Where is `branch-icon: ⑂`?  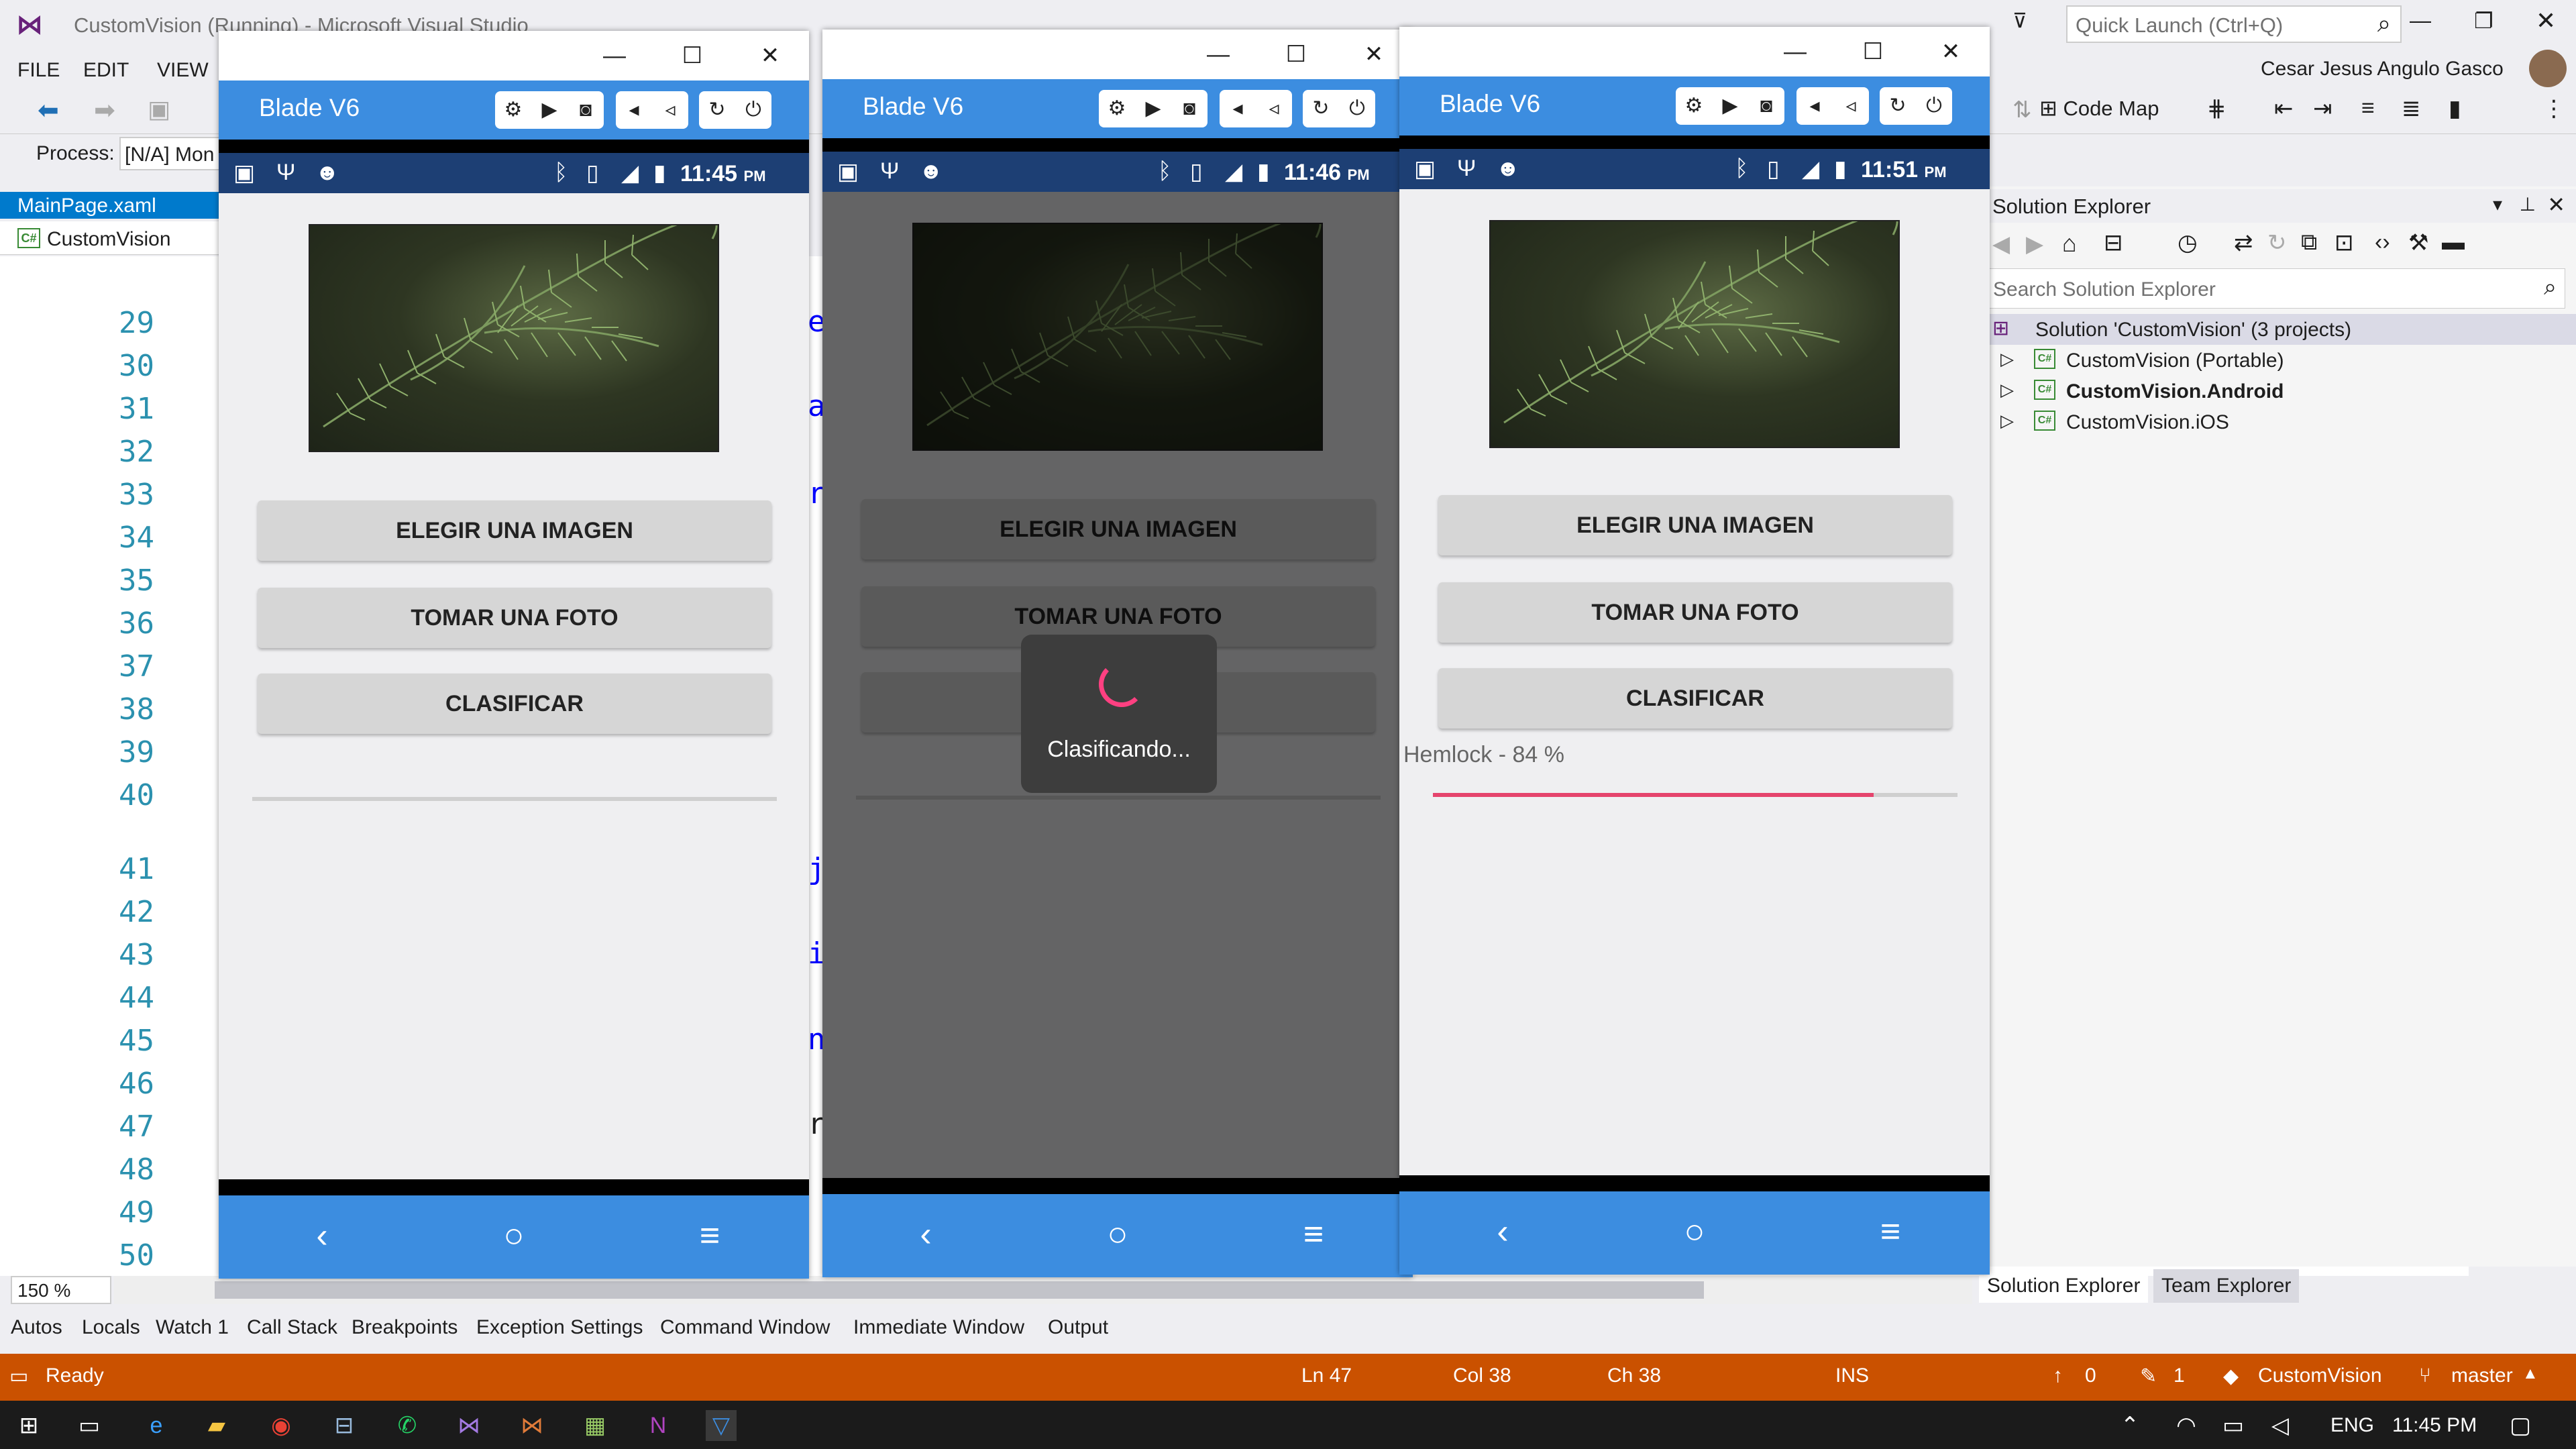 branch-icon: ⑂ is located at coordinates (2425, 1375).